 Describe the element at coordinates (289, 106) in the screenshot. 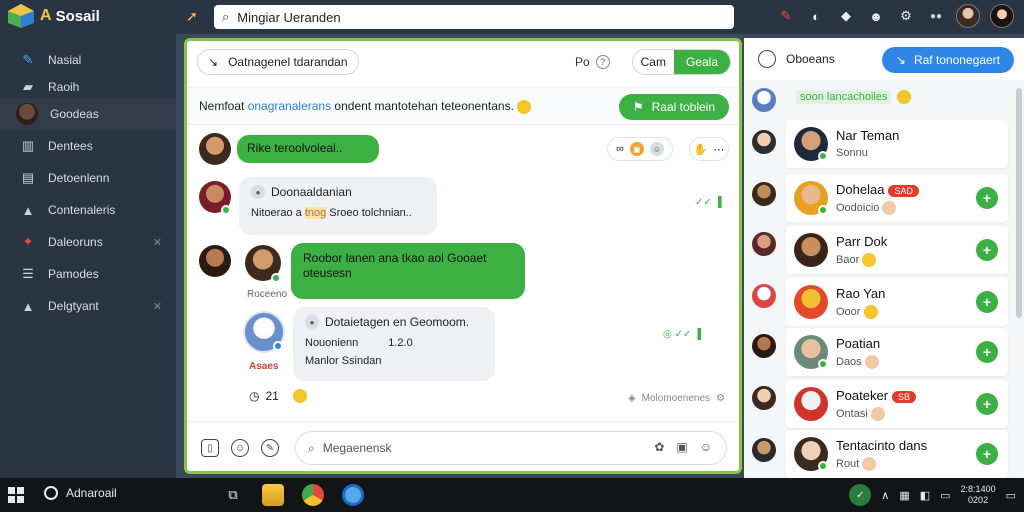

I see `banner-highlight: onagranalerans` at that location.